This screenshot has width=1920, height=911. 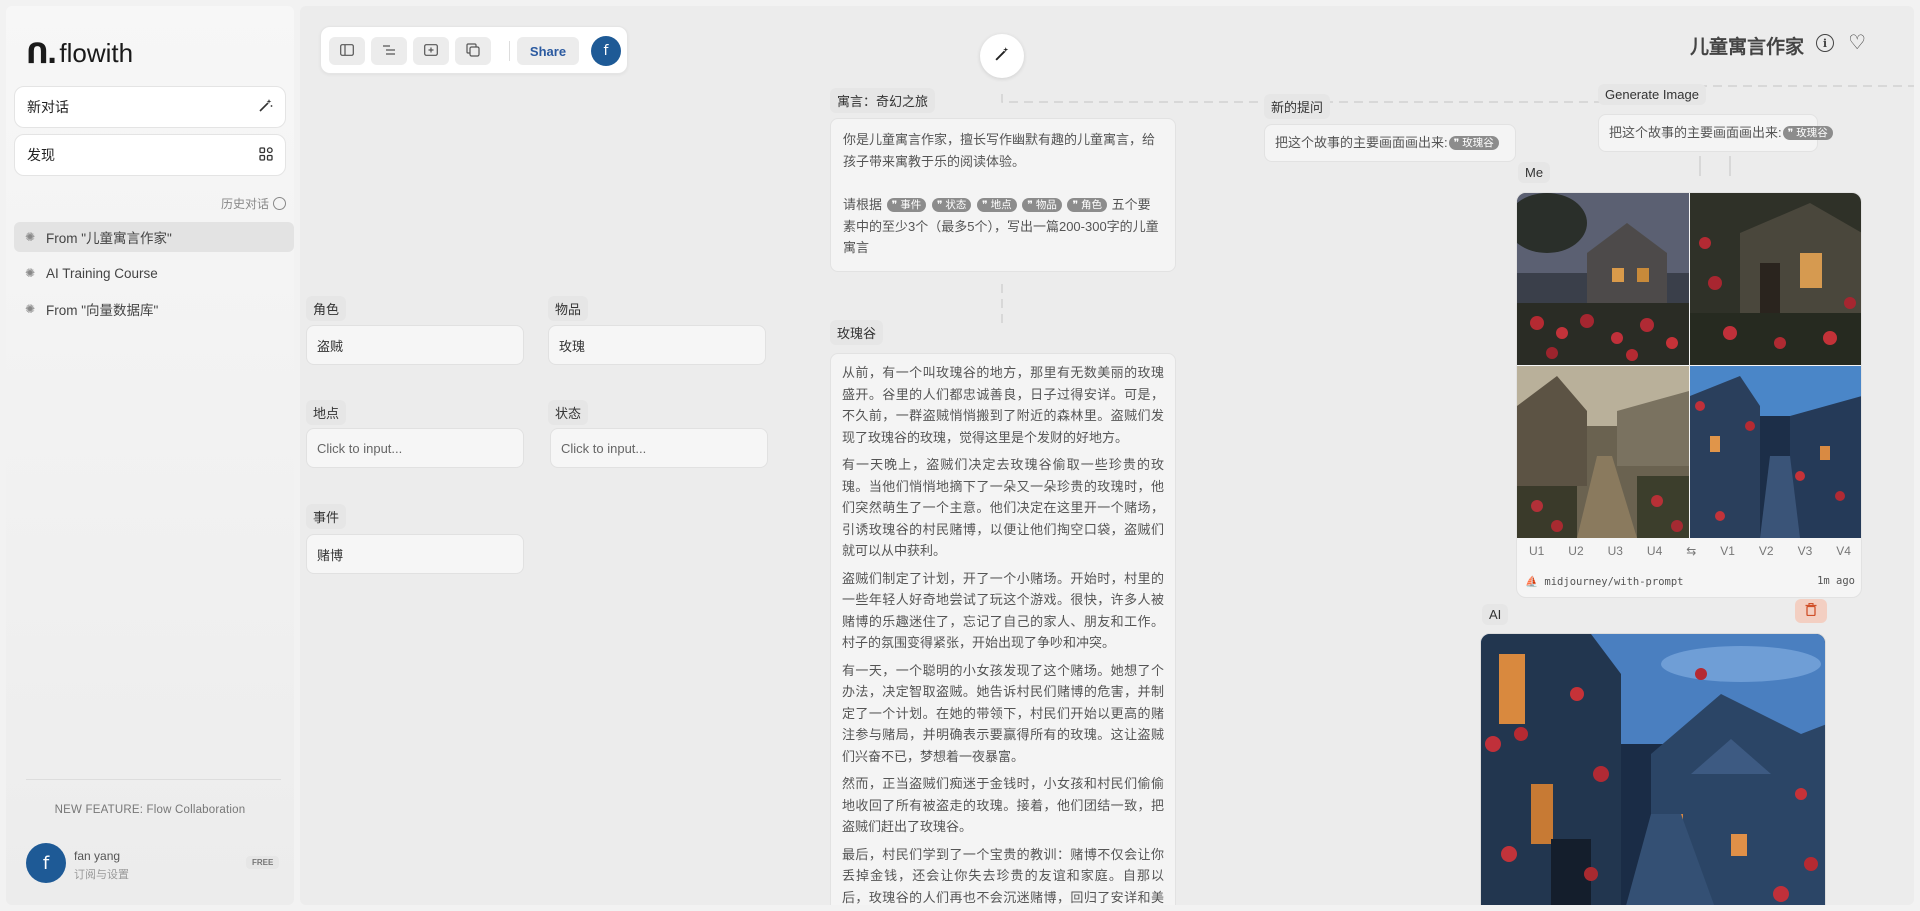 What do you see at coordinates (46, 863) in the screenshot?
I see `user-avatar: f` at bounding box center [46, 863].